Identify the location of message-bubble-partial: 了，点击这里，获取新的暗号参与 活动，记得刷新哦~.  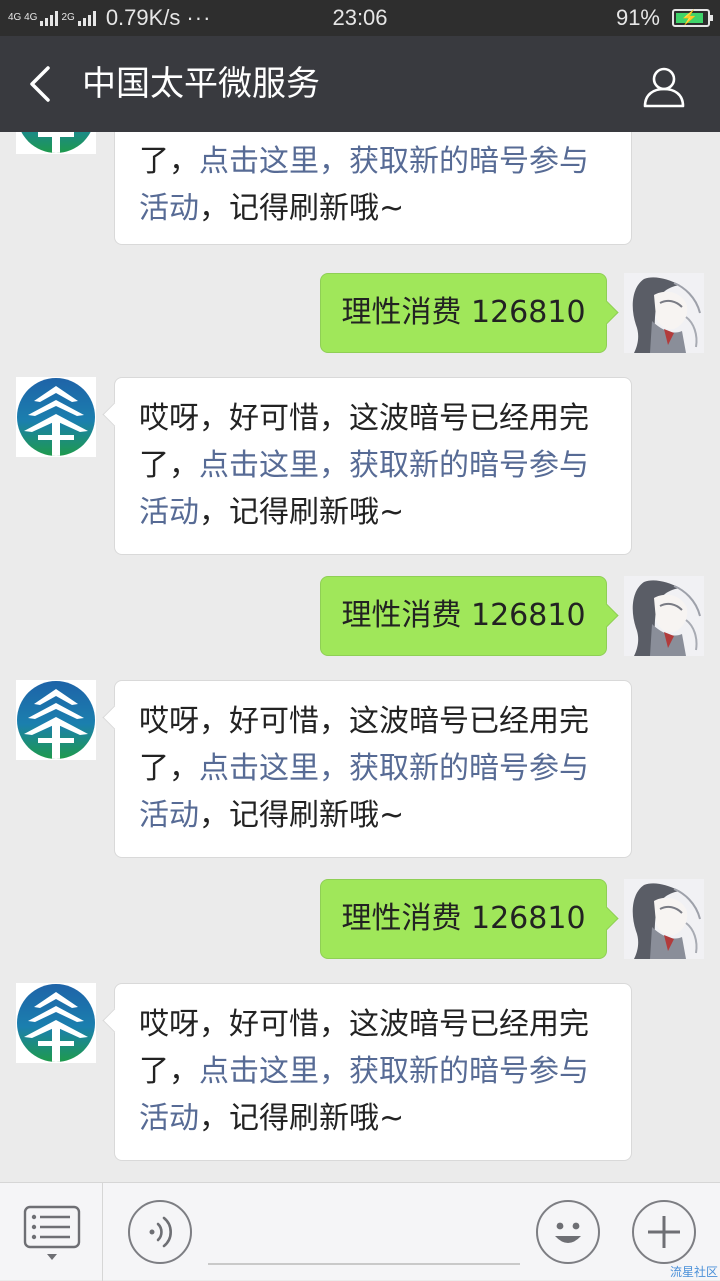
(373, 188).